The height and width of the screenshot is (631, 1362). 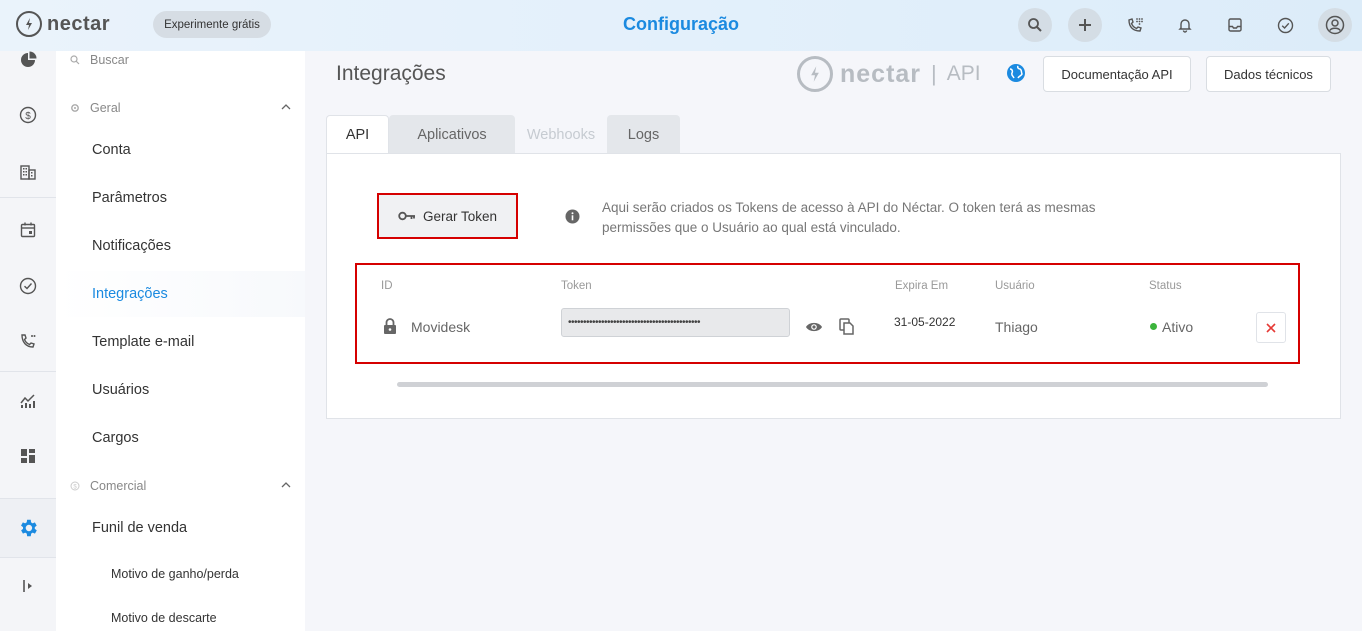 I want to click on nav-search: Buscar, so click(x=99, y=60).